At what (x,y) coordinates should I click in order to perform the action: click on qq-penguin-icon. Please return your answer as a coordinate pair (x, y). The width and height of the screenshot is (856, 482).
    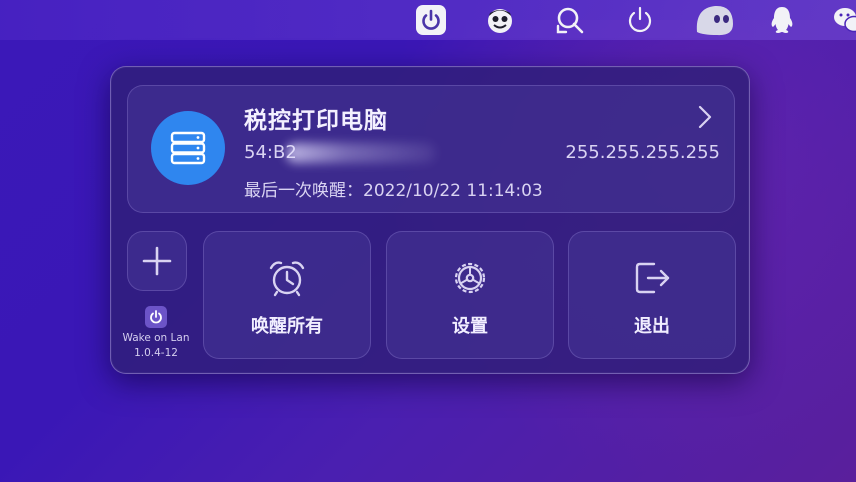
    Looking at the image, I should click on (782, 20).